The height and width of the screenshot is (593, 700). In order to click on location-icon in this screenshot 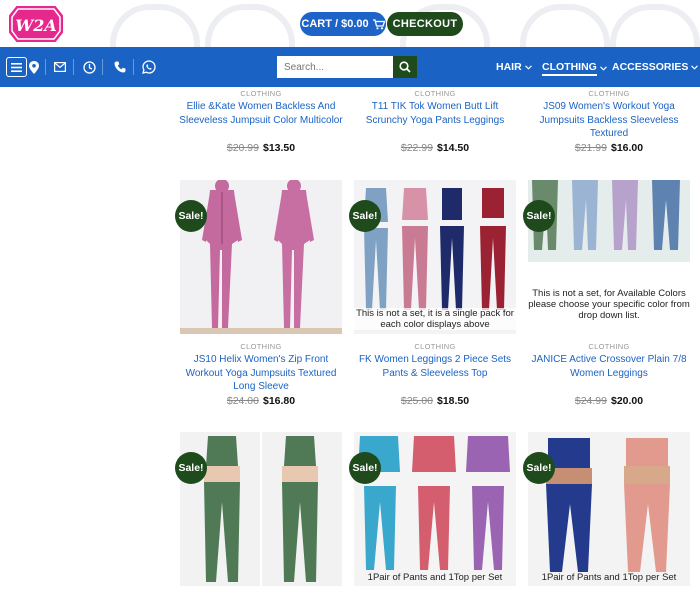, I will do `click(34, 67)`.